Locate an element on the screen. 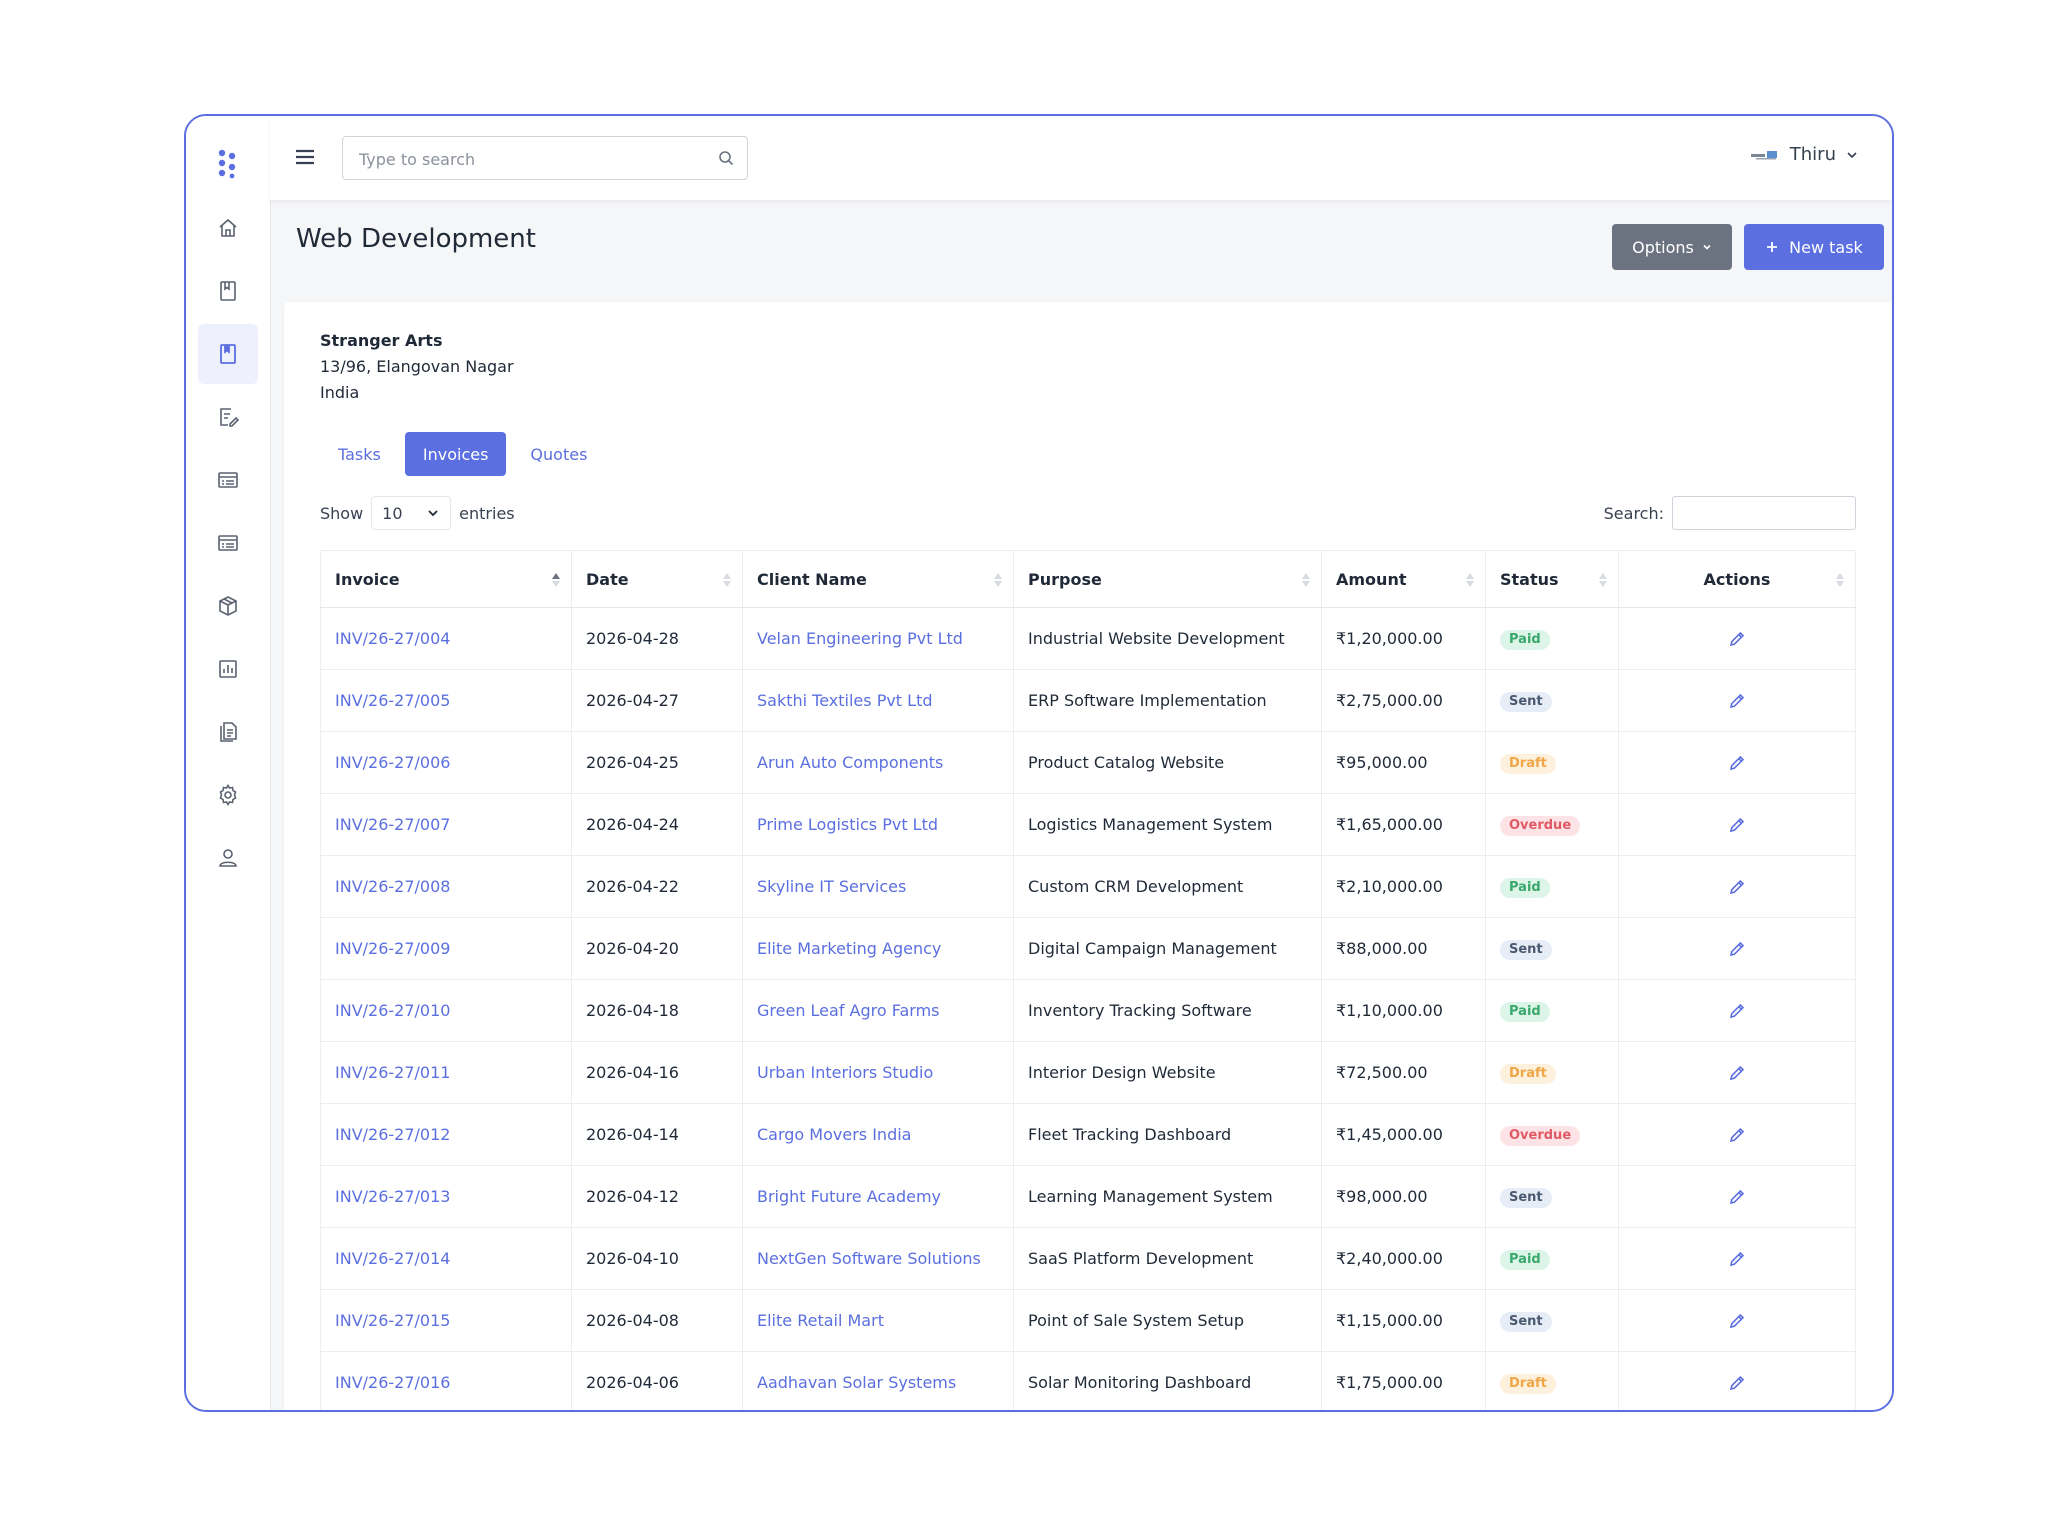  sidebar-item-settings is located at coordinates (228, 795).